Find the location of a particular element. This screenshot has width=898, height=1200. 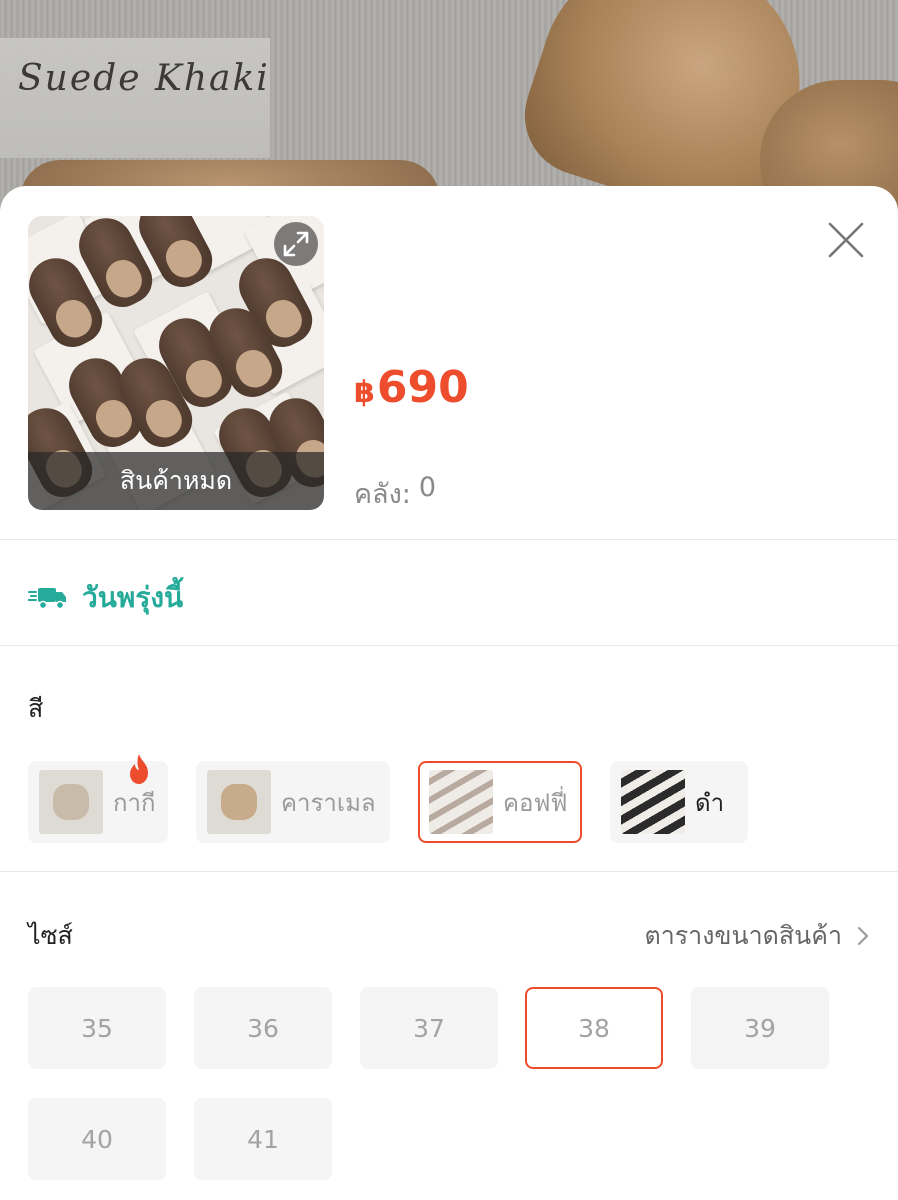

price: ฿ 690 is located at coordinates (411, 387).